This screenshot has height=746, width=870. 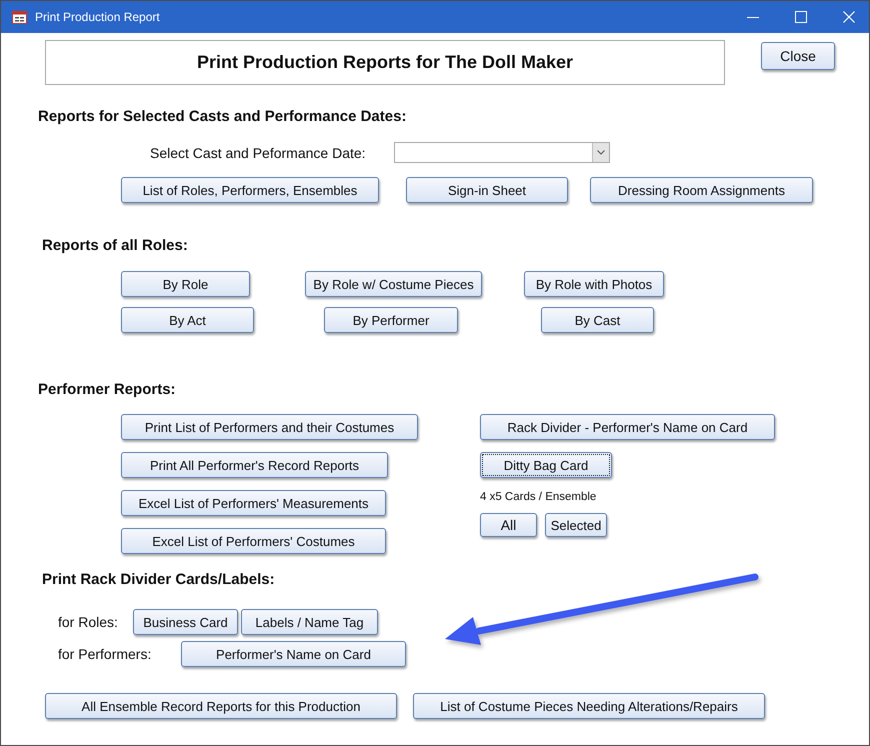 I want to click on report-button: By Role with Photos, so click(x=594, y=284).